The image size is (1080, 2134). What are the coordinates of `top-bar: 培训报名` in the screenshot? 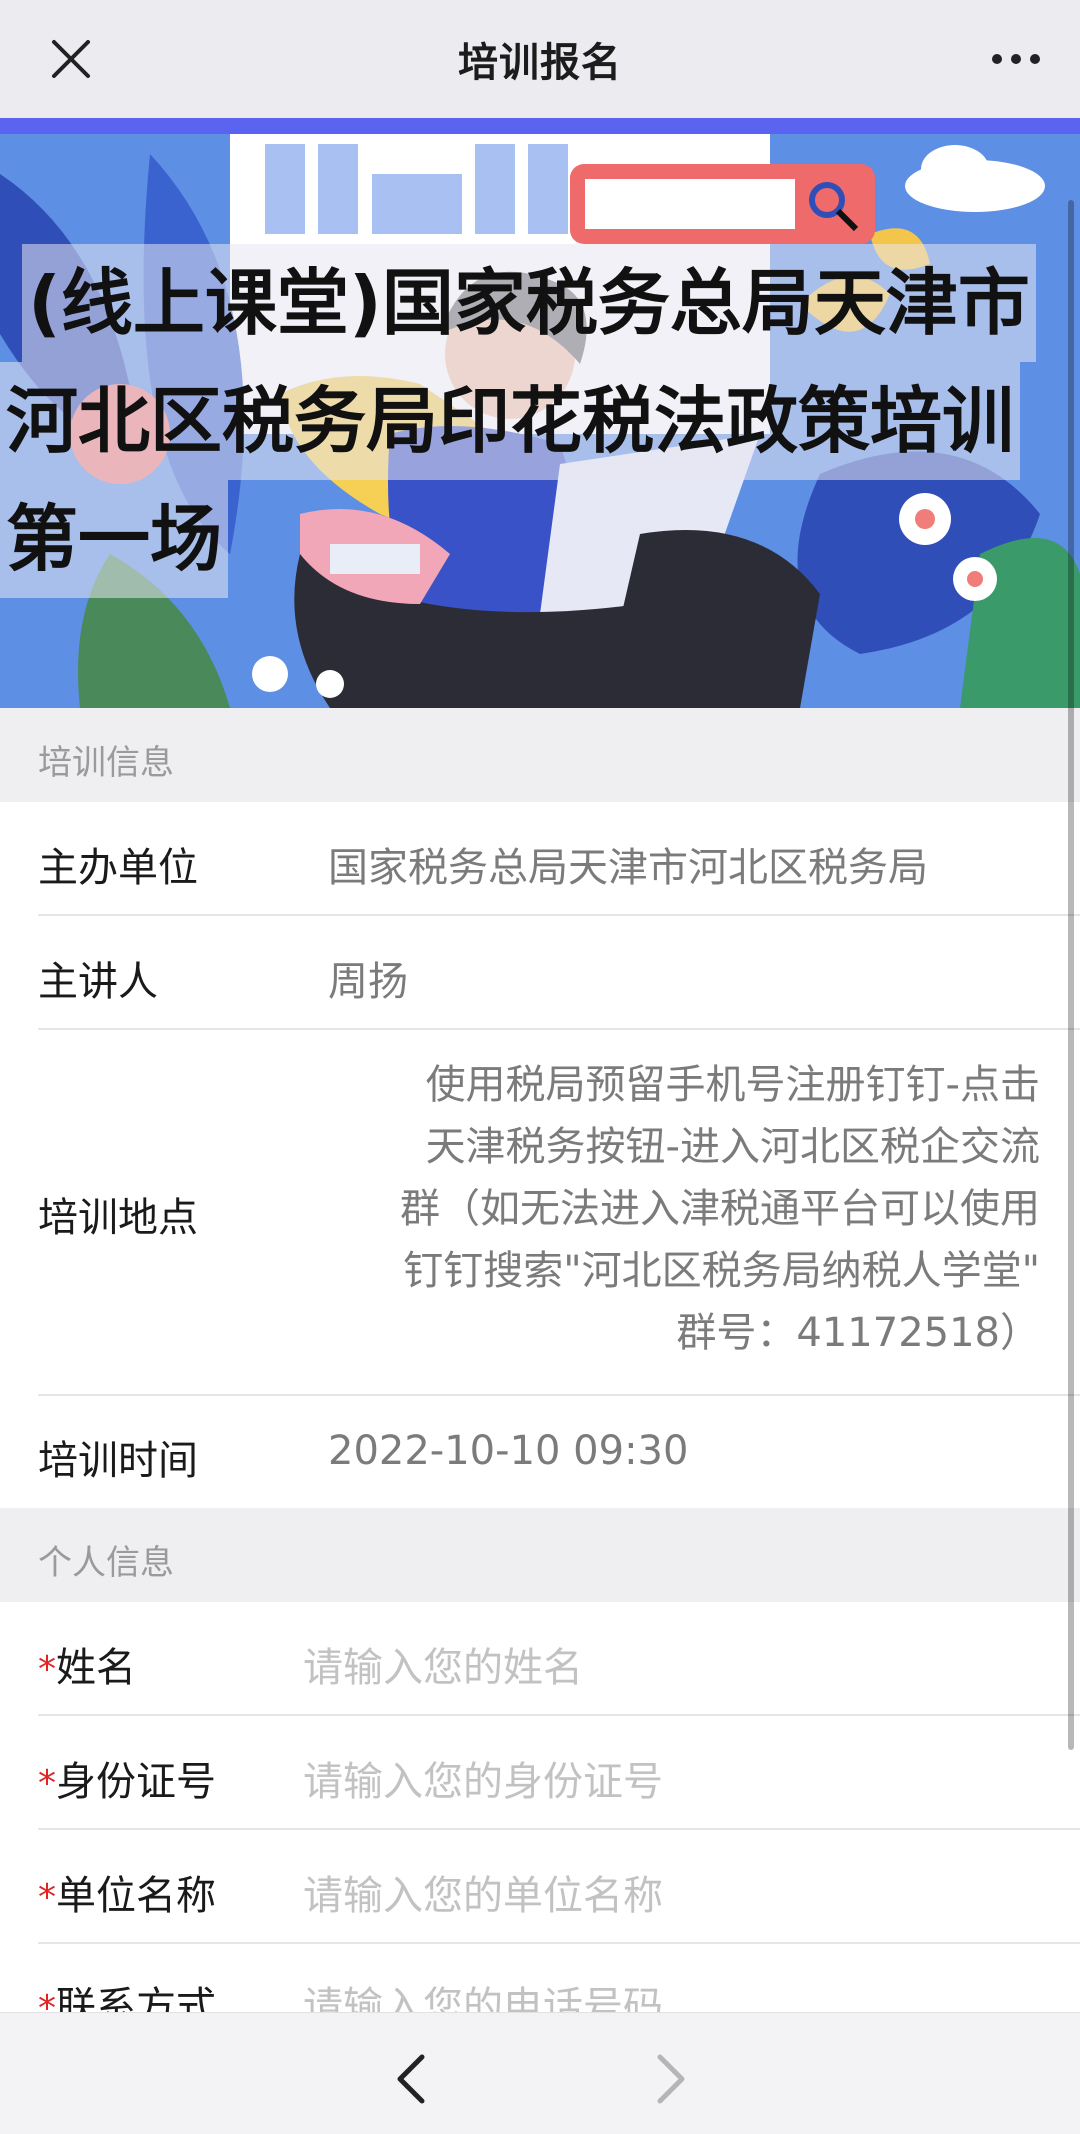 It's located at (540, 59).